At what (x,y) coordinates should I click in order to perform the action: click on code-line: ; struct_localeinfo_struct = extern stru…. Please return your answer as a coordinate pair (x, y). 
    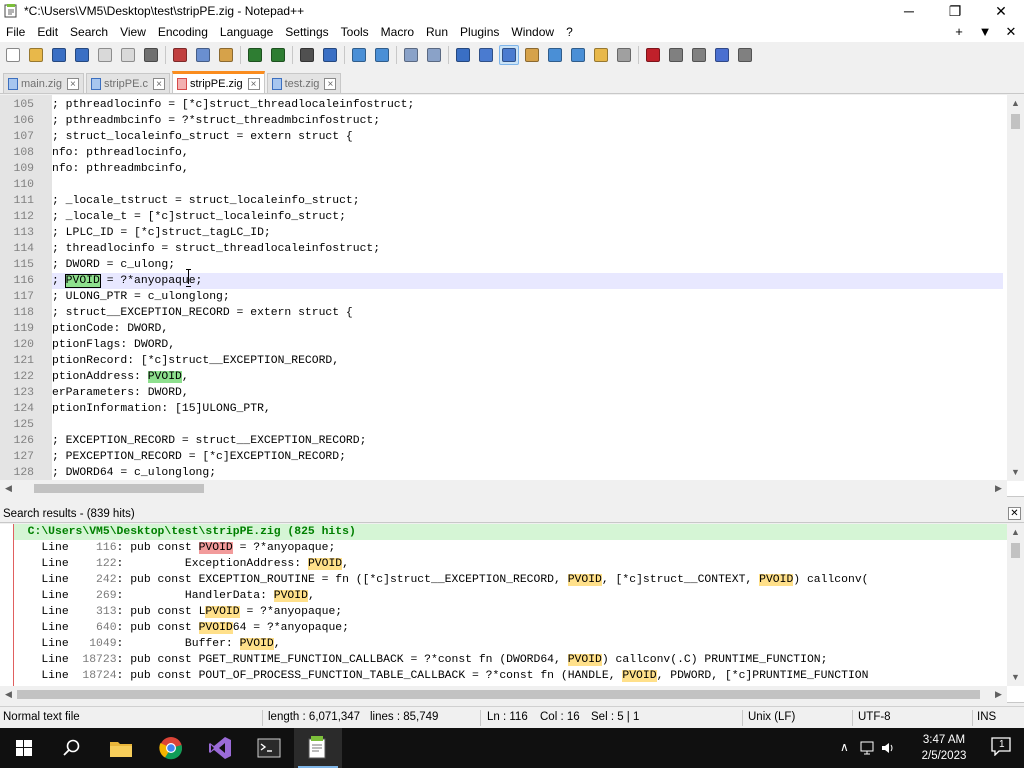
    Looking at the image, I should click on (527, 137).